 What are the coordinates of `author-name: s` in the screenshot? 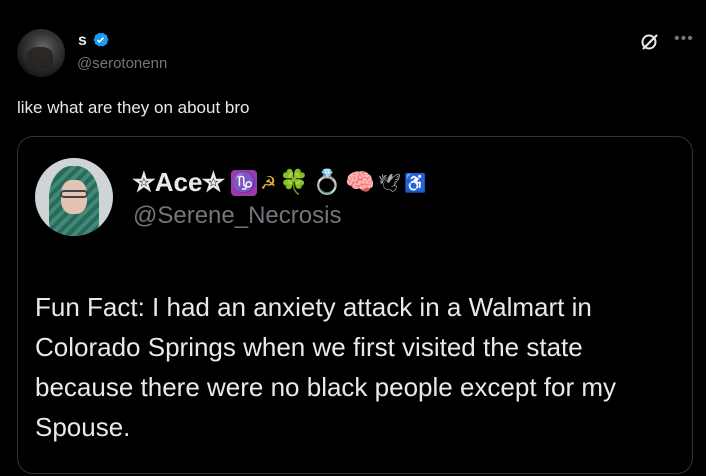 It's located at (82, 41).